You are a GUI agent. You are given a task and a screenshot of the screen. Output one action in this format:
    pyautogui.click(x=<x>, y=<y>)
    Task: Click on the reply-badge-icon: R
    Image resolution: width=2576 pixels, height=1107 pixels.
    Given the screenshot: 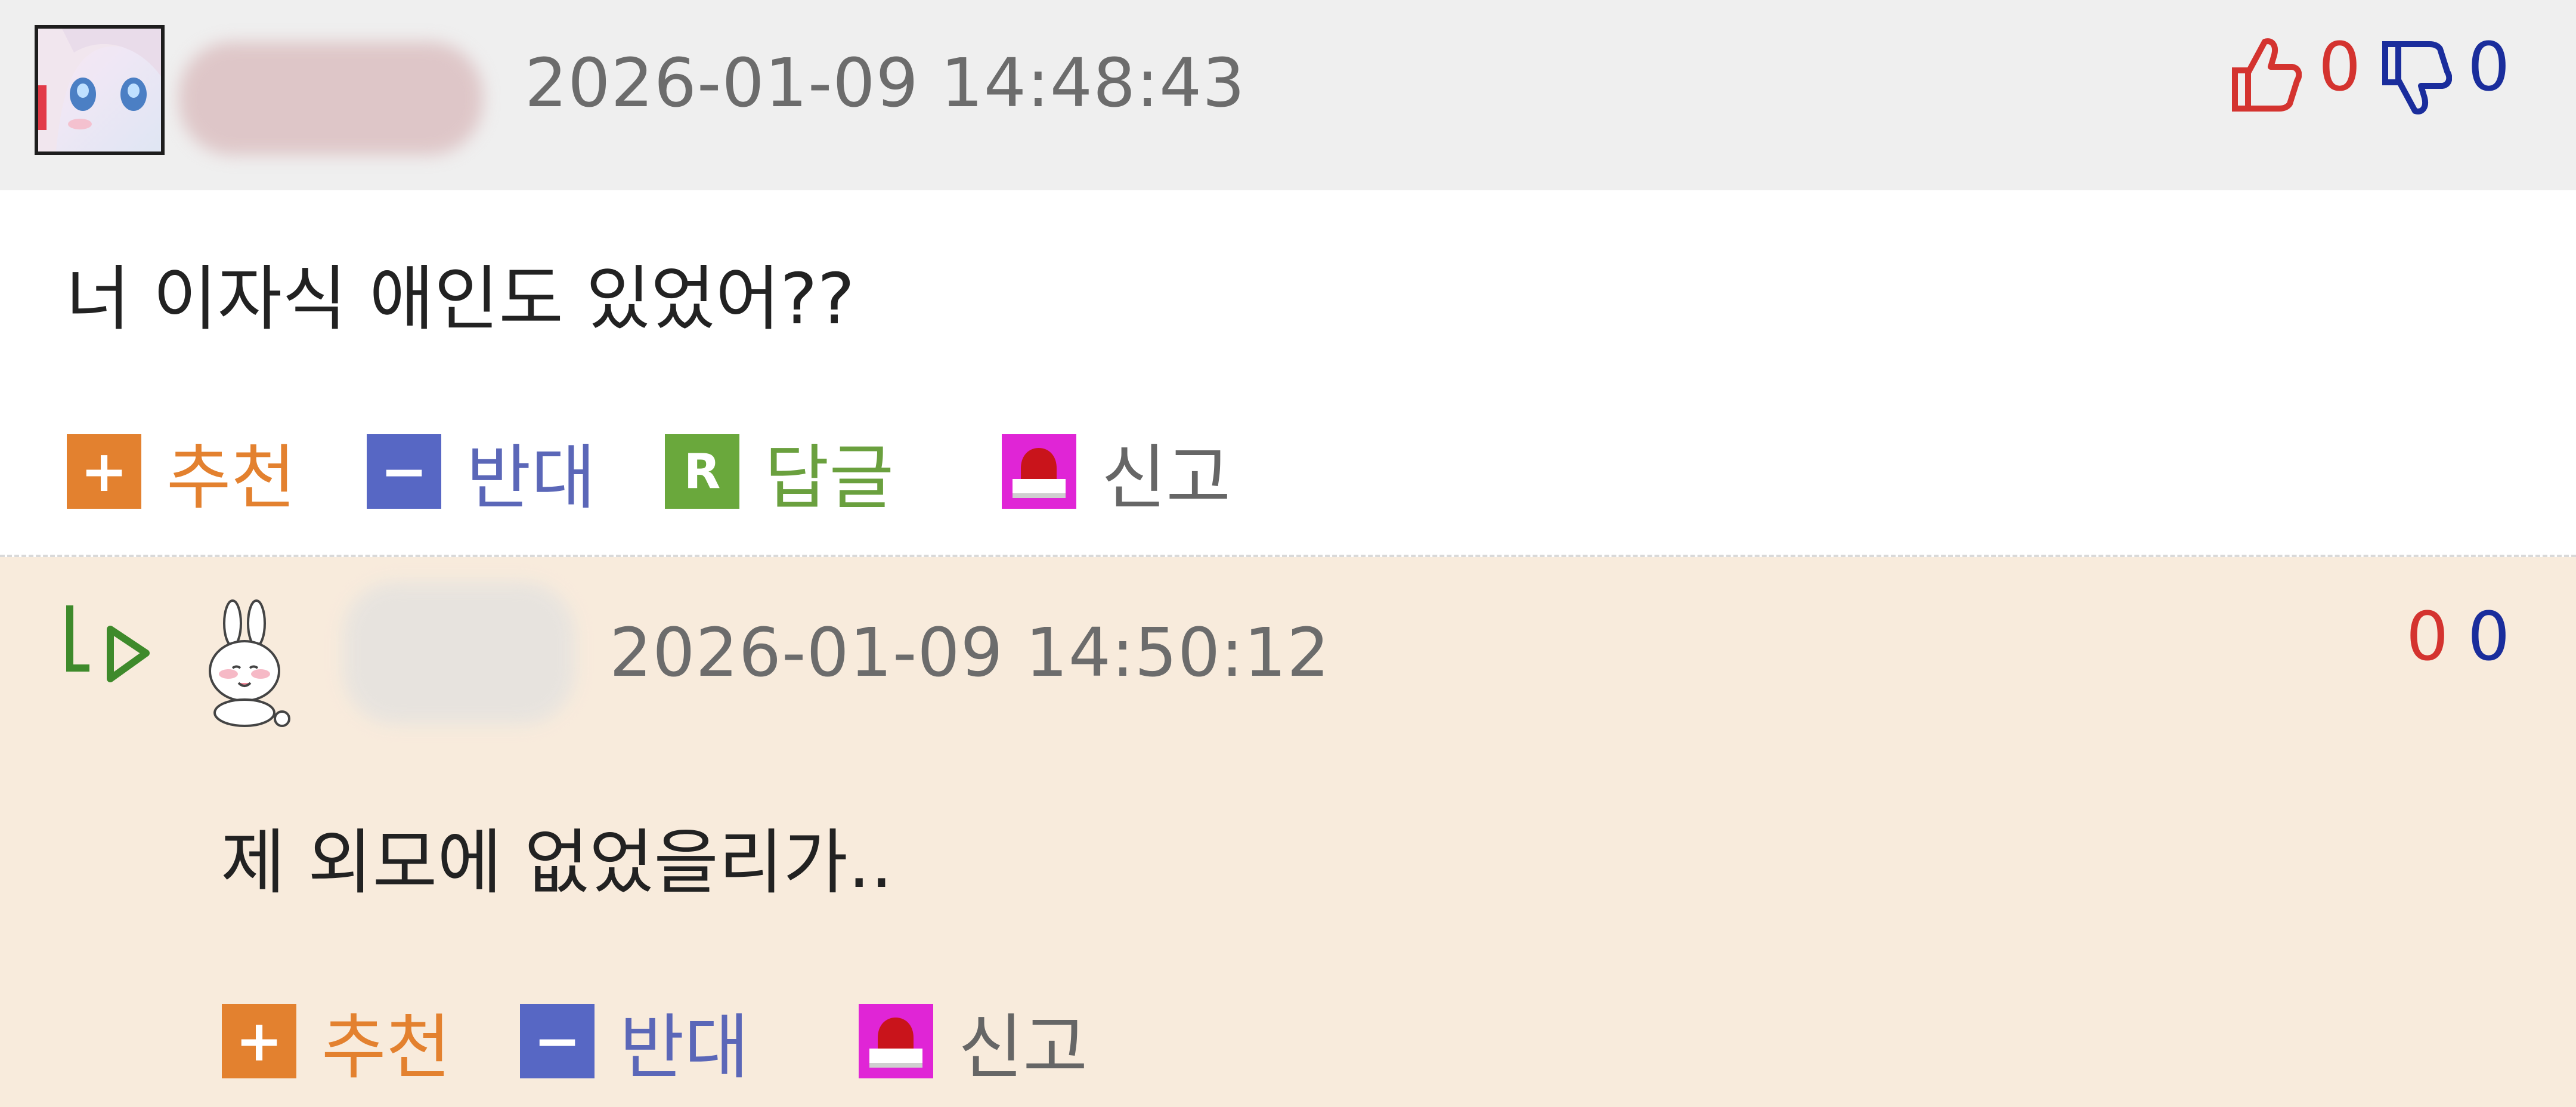 What is the action you would take?
    pyautogui.click(x=702, y=471)
    